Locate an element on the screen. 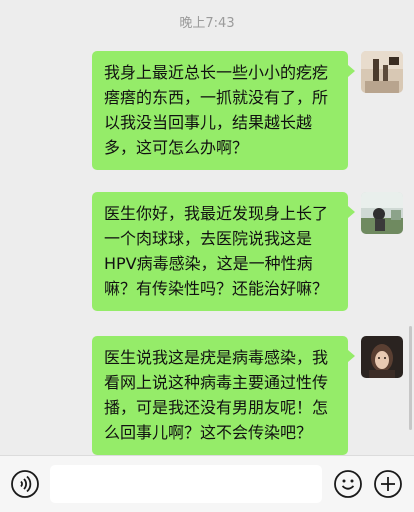 The width and height of the screenshot is (414, 512). message-input is located at coordinates (186, 484).